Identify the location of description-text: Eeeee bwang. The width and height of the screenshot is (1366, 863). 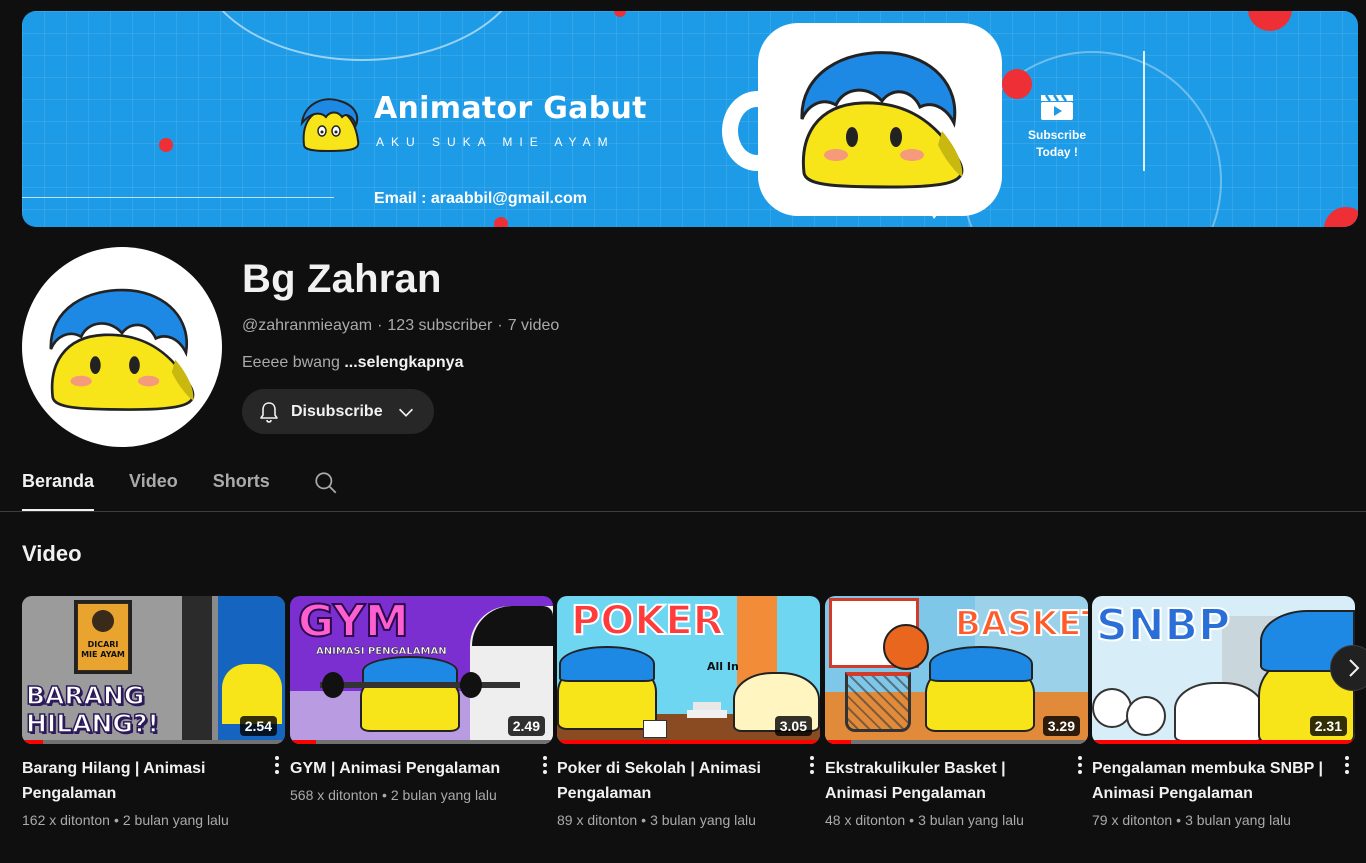
(291, 362).